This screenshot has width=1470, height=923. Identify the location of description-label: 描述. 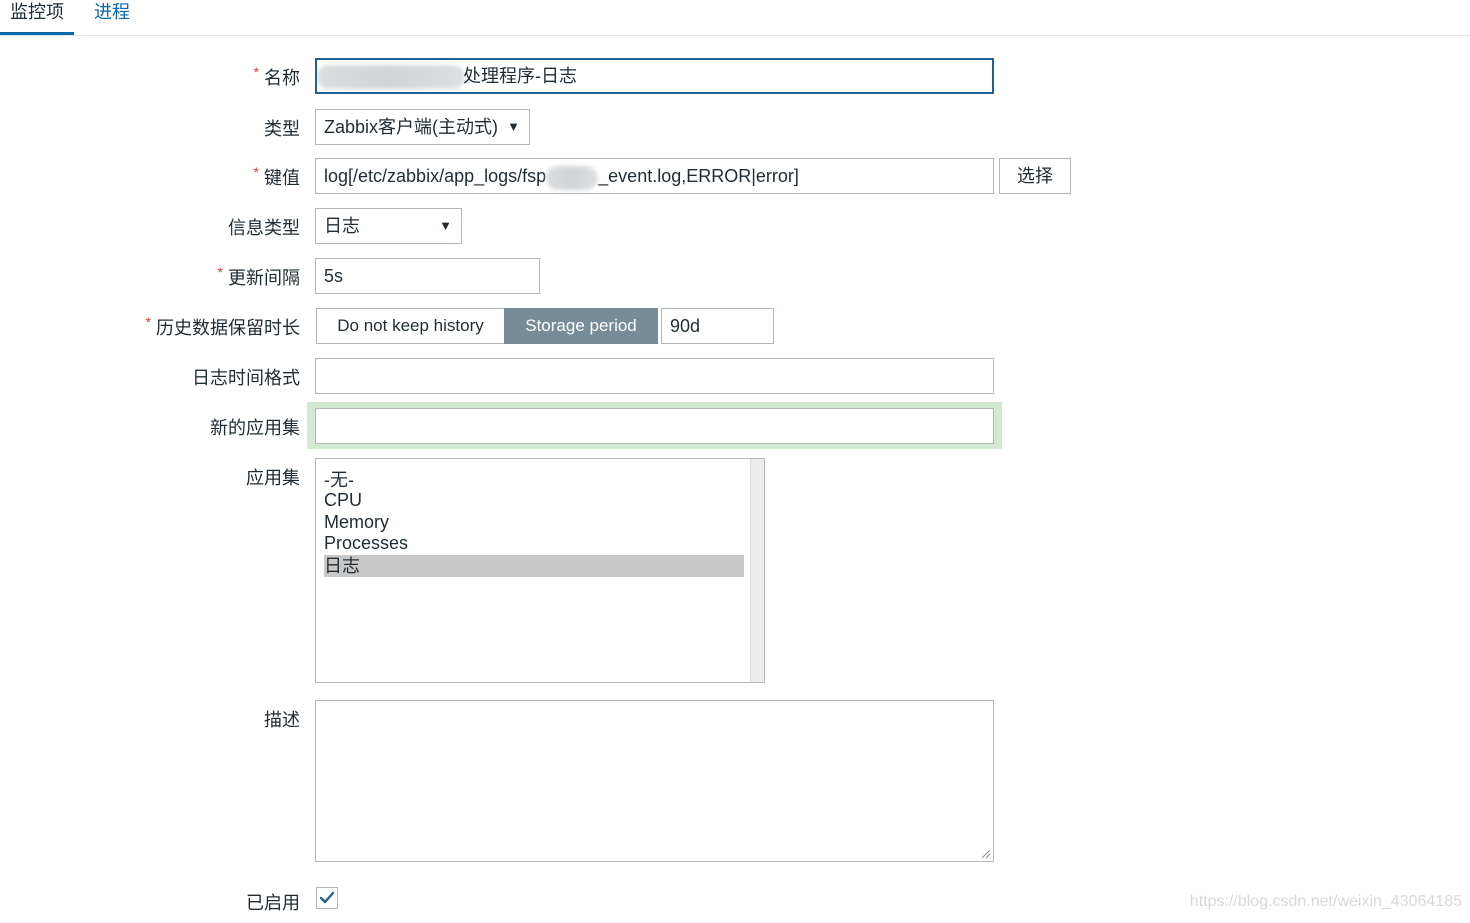
(282, 720).